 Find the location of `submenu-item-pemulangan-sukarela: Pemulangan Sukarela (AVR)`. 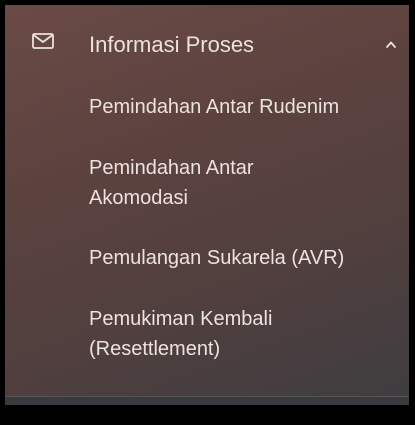

submenu-item-pemulangan-sukarela: Pemulangan Sukarela (AVR) is located at coordinates (216, 258).